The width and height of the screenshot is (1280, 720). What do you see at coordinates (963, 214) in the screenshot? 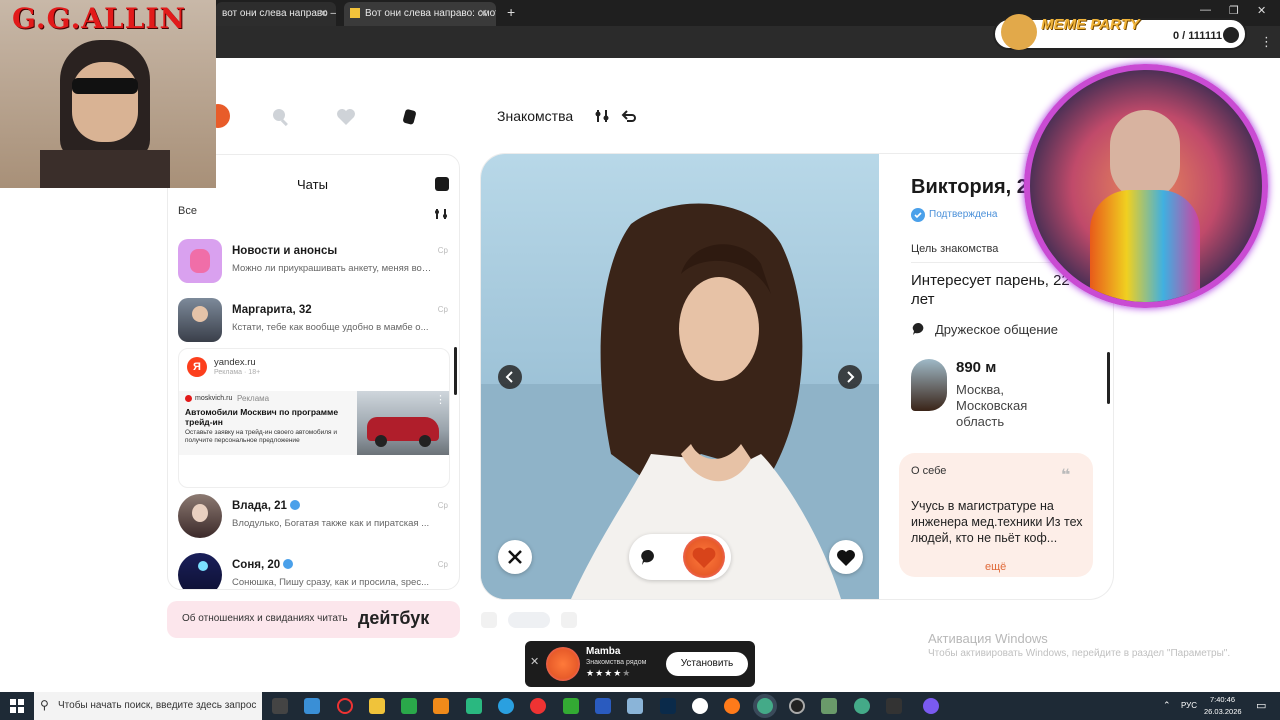
I see `verified-label: Подтверждена` at bounding box center [963, 214].